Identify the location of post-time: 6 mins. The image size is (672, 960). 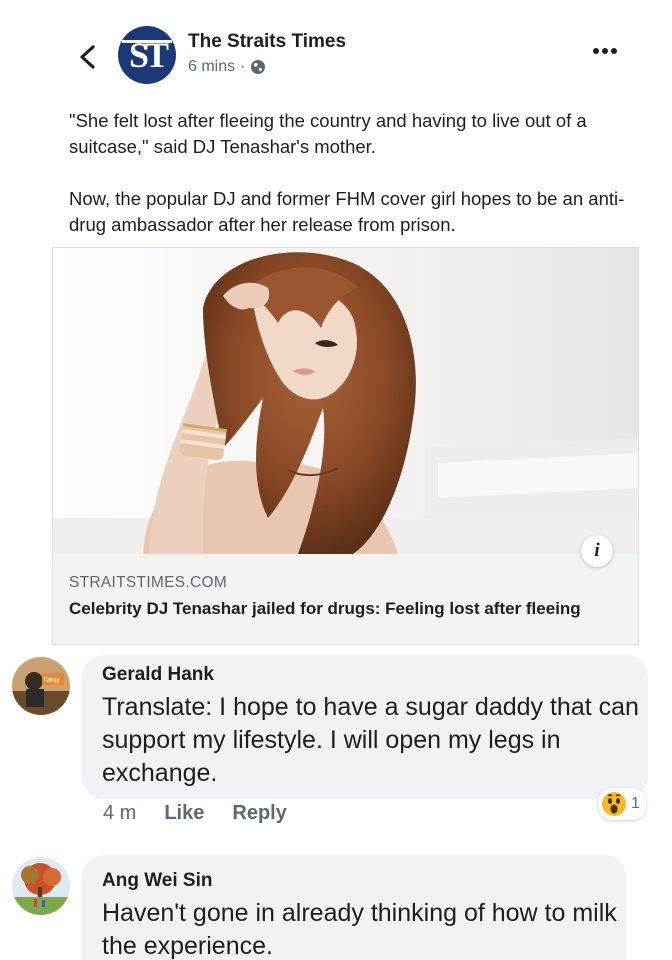
(211, 67).